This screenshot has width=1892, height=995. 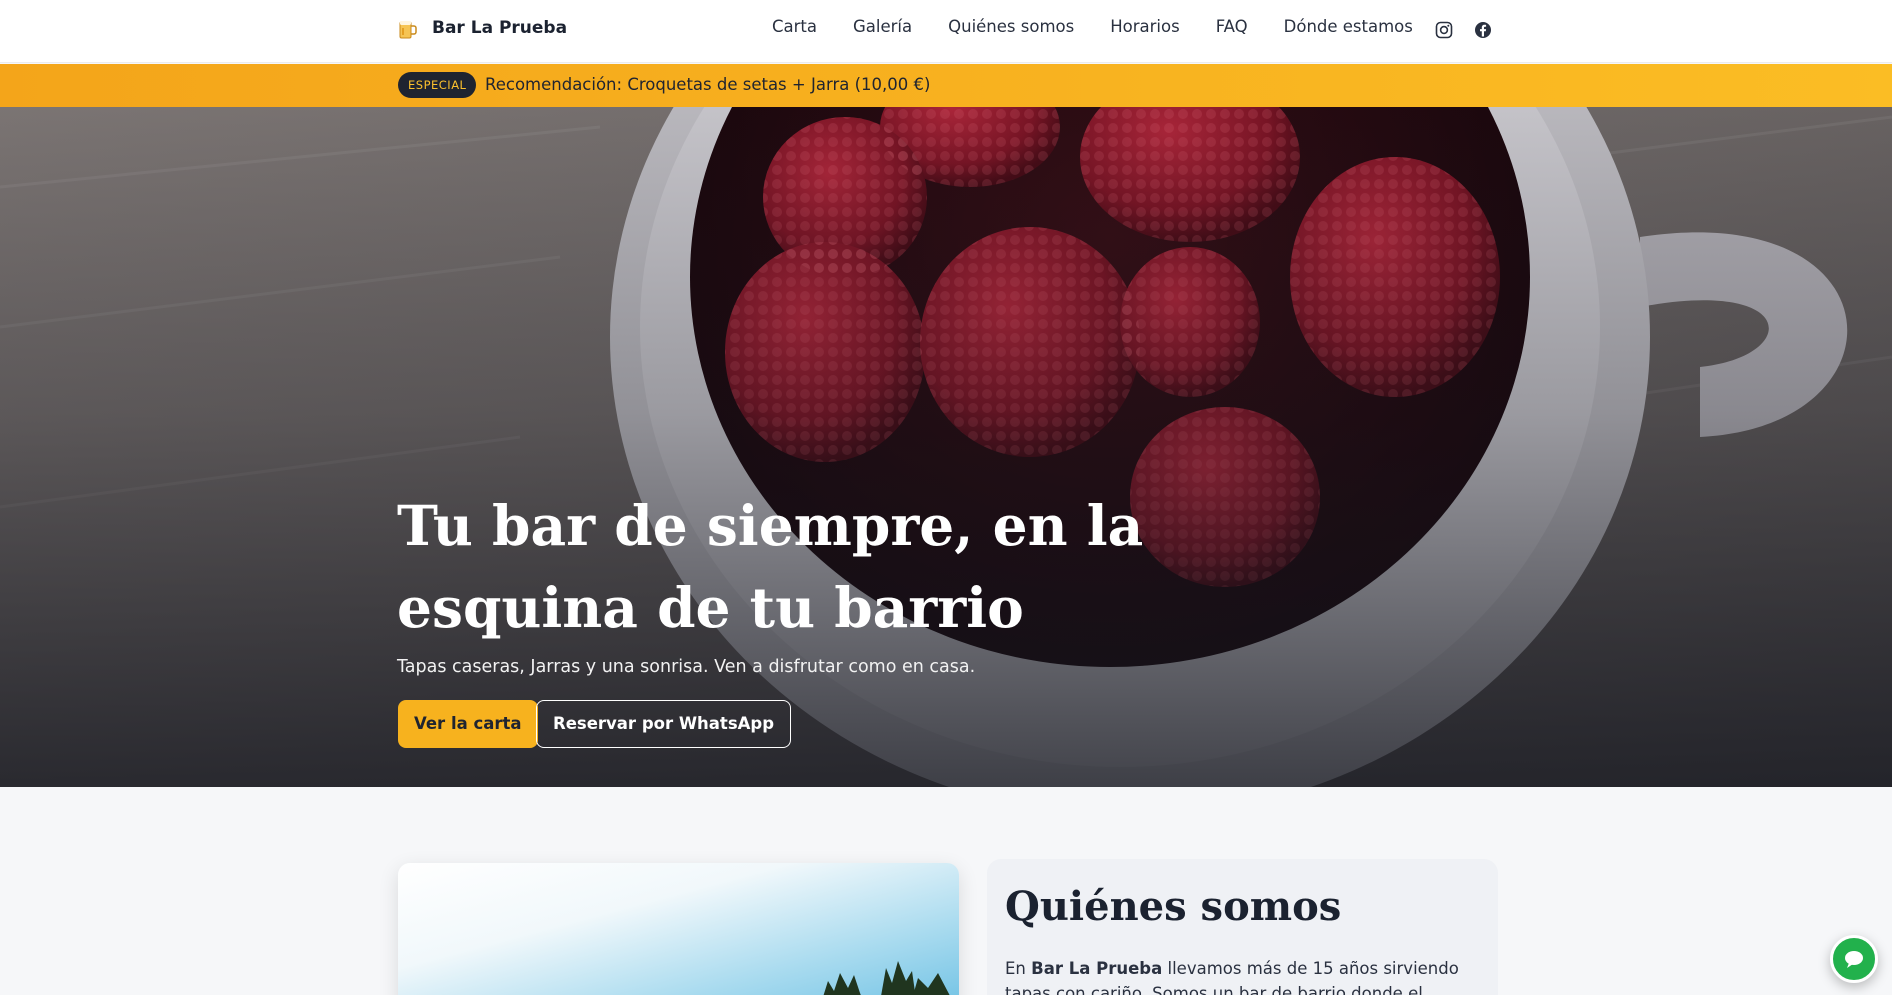 What do you see at coordinates (1097, 968) in the screenshot?
I see `about-brand: Bar La Prueba` at bounding box center [1097, 968].